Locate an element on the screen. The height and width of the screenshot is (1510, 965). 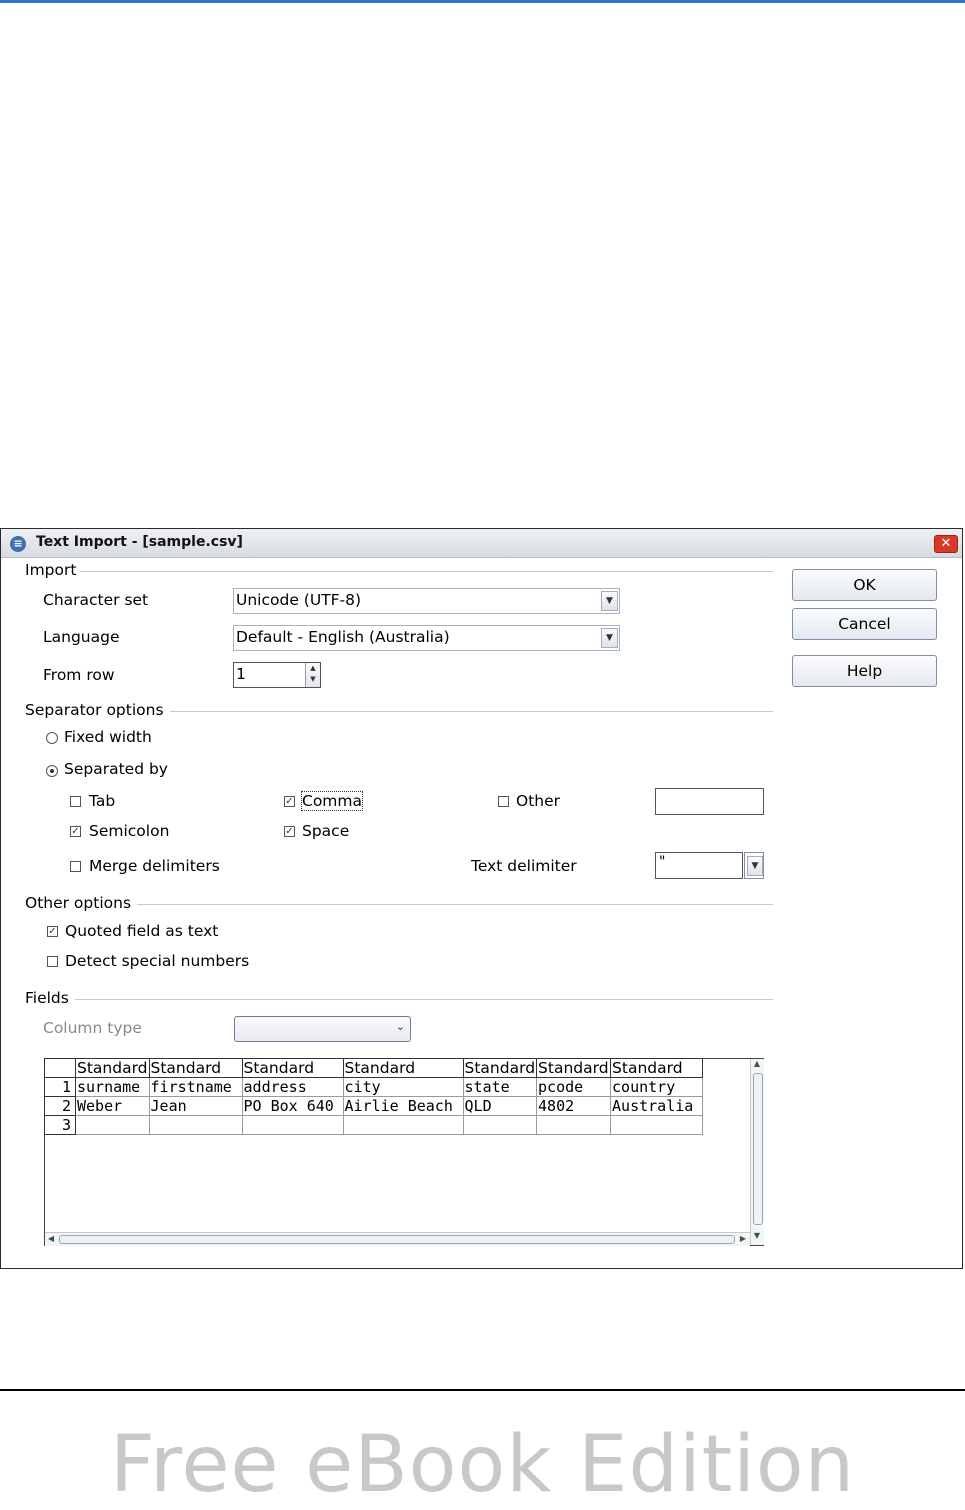
language-select: Default - English (Australia) ▼ is located at coordinates (426, 638).